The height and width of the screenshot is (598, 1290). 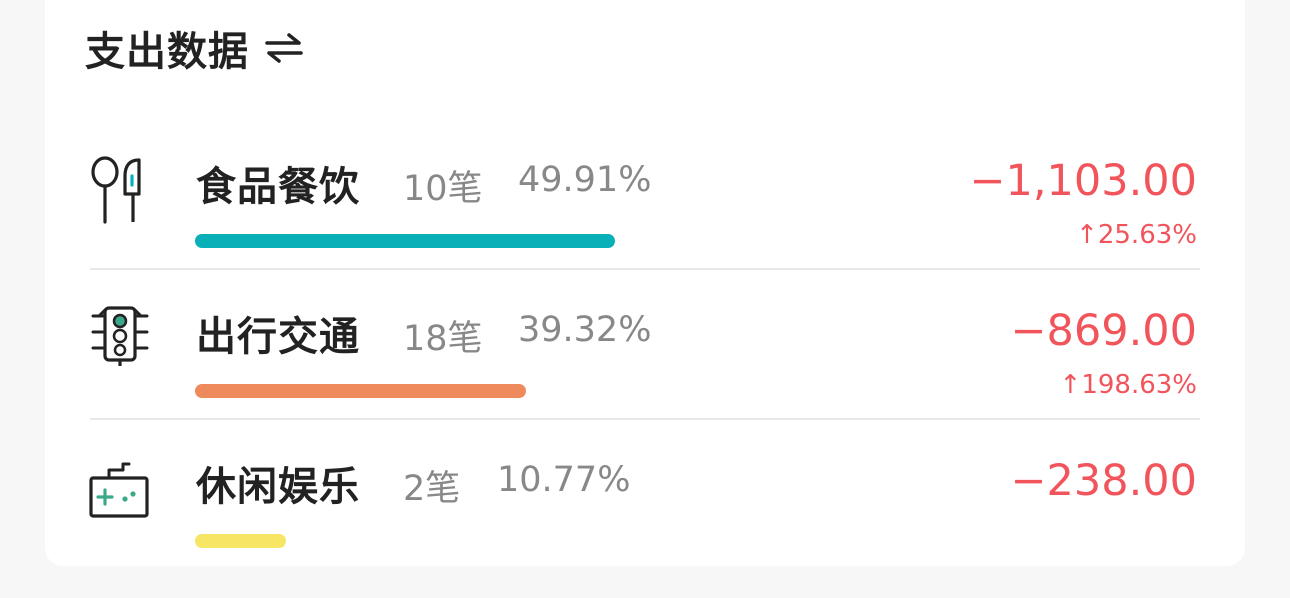 I want to click on utensils-icon, so click(x=116, y=190).